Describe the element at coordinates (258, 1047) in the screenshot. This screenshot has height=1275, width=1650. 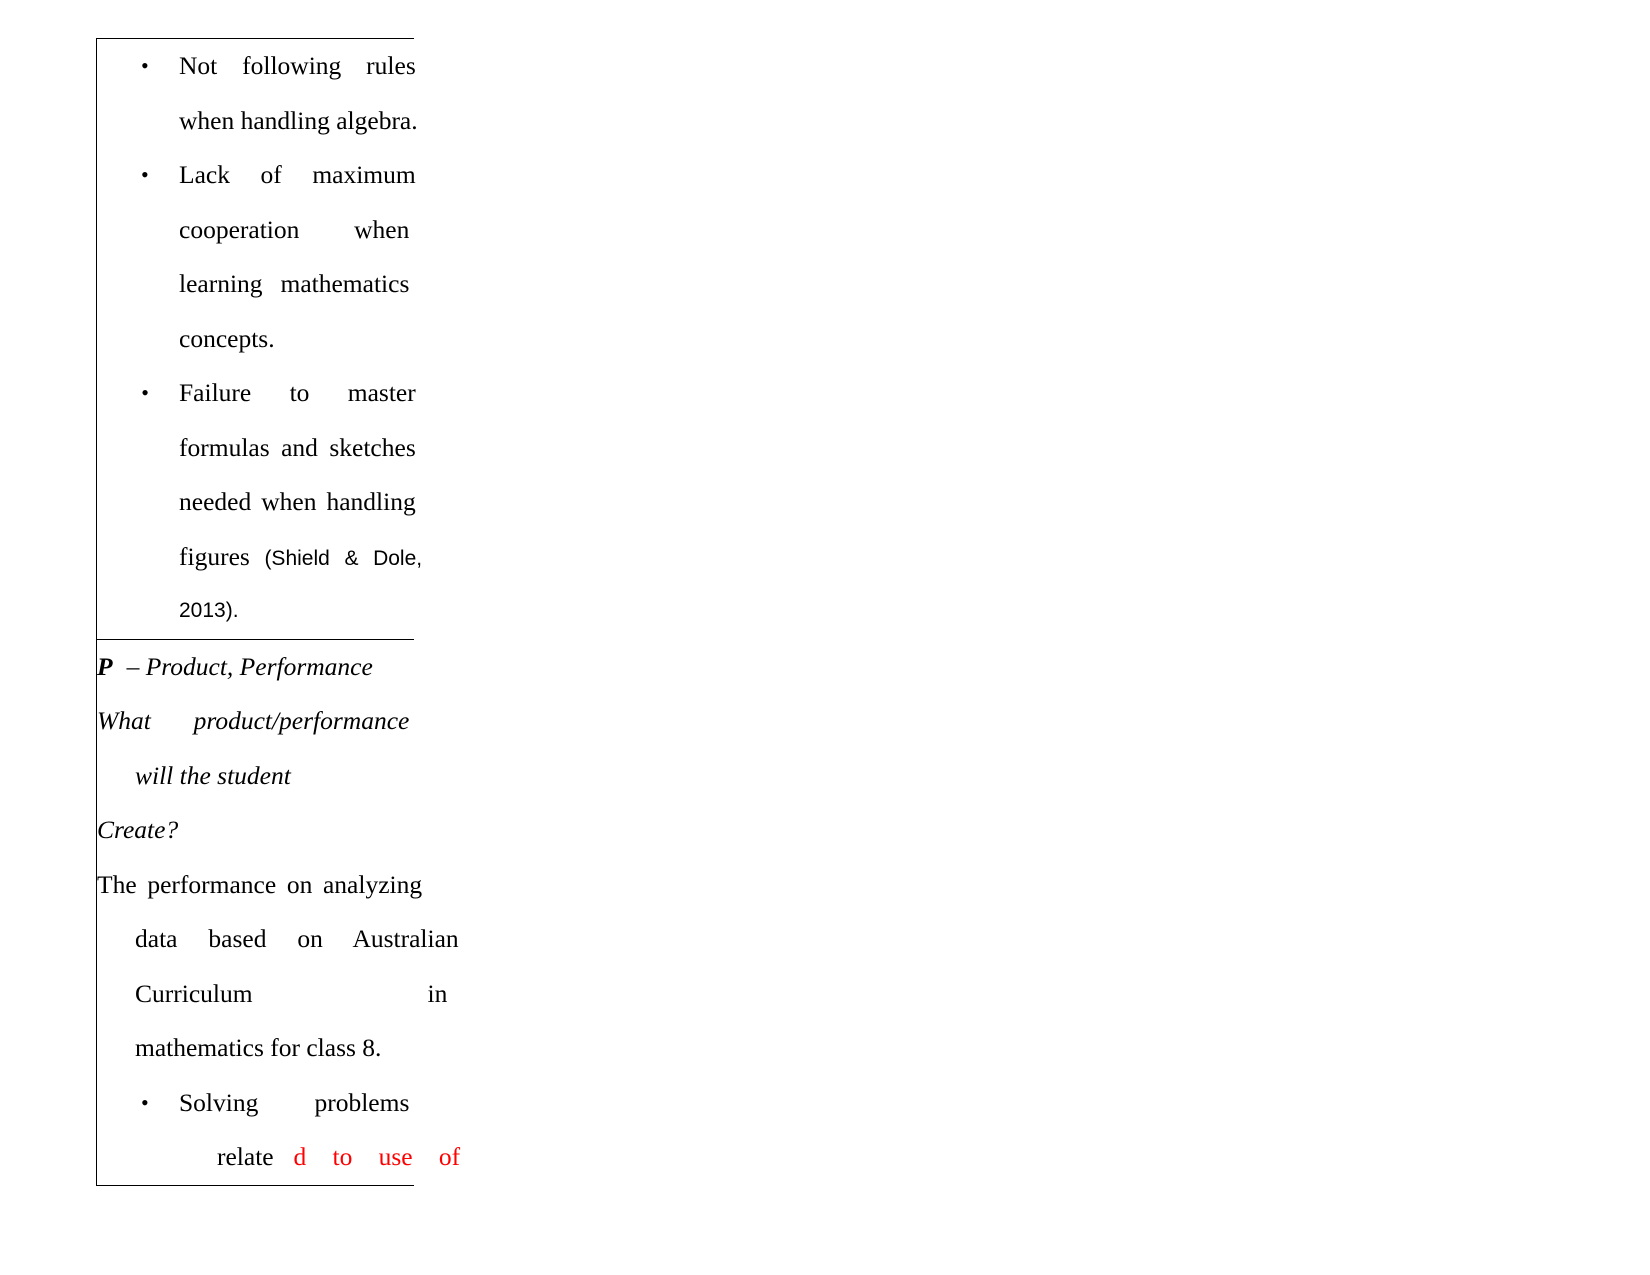
I see `answer-line: mathematics for class 8.` at that location.